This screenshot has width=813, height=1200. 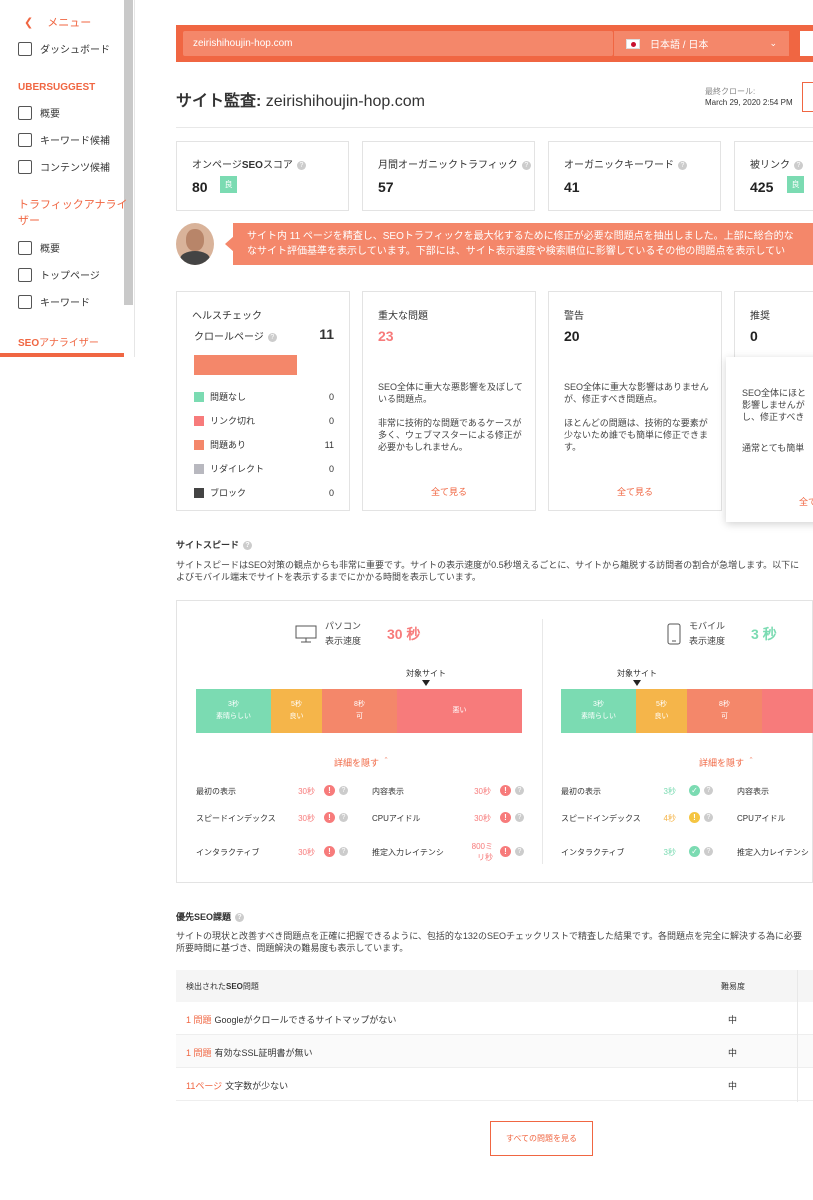 What do you see at coordinates (39, 112) in the screenshot?
I see `sidebar-item-overview: 概要` at bounding box center [39, 112].